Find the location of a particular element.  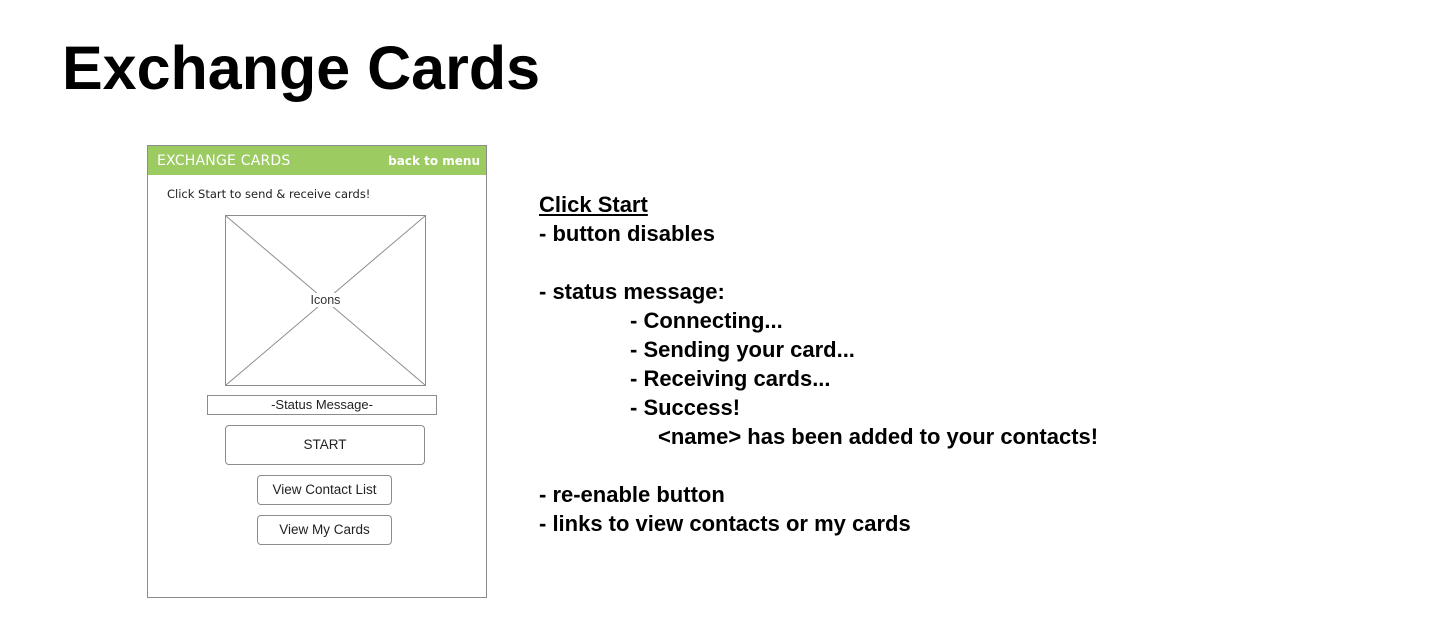

back-to-menu-link: back to menu is located at coordinates (434, 161).